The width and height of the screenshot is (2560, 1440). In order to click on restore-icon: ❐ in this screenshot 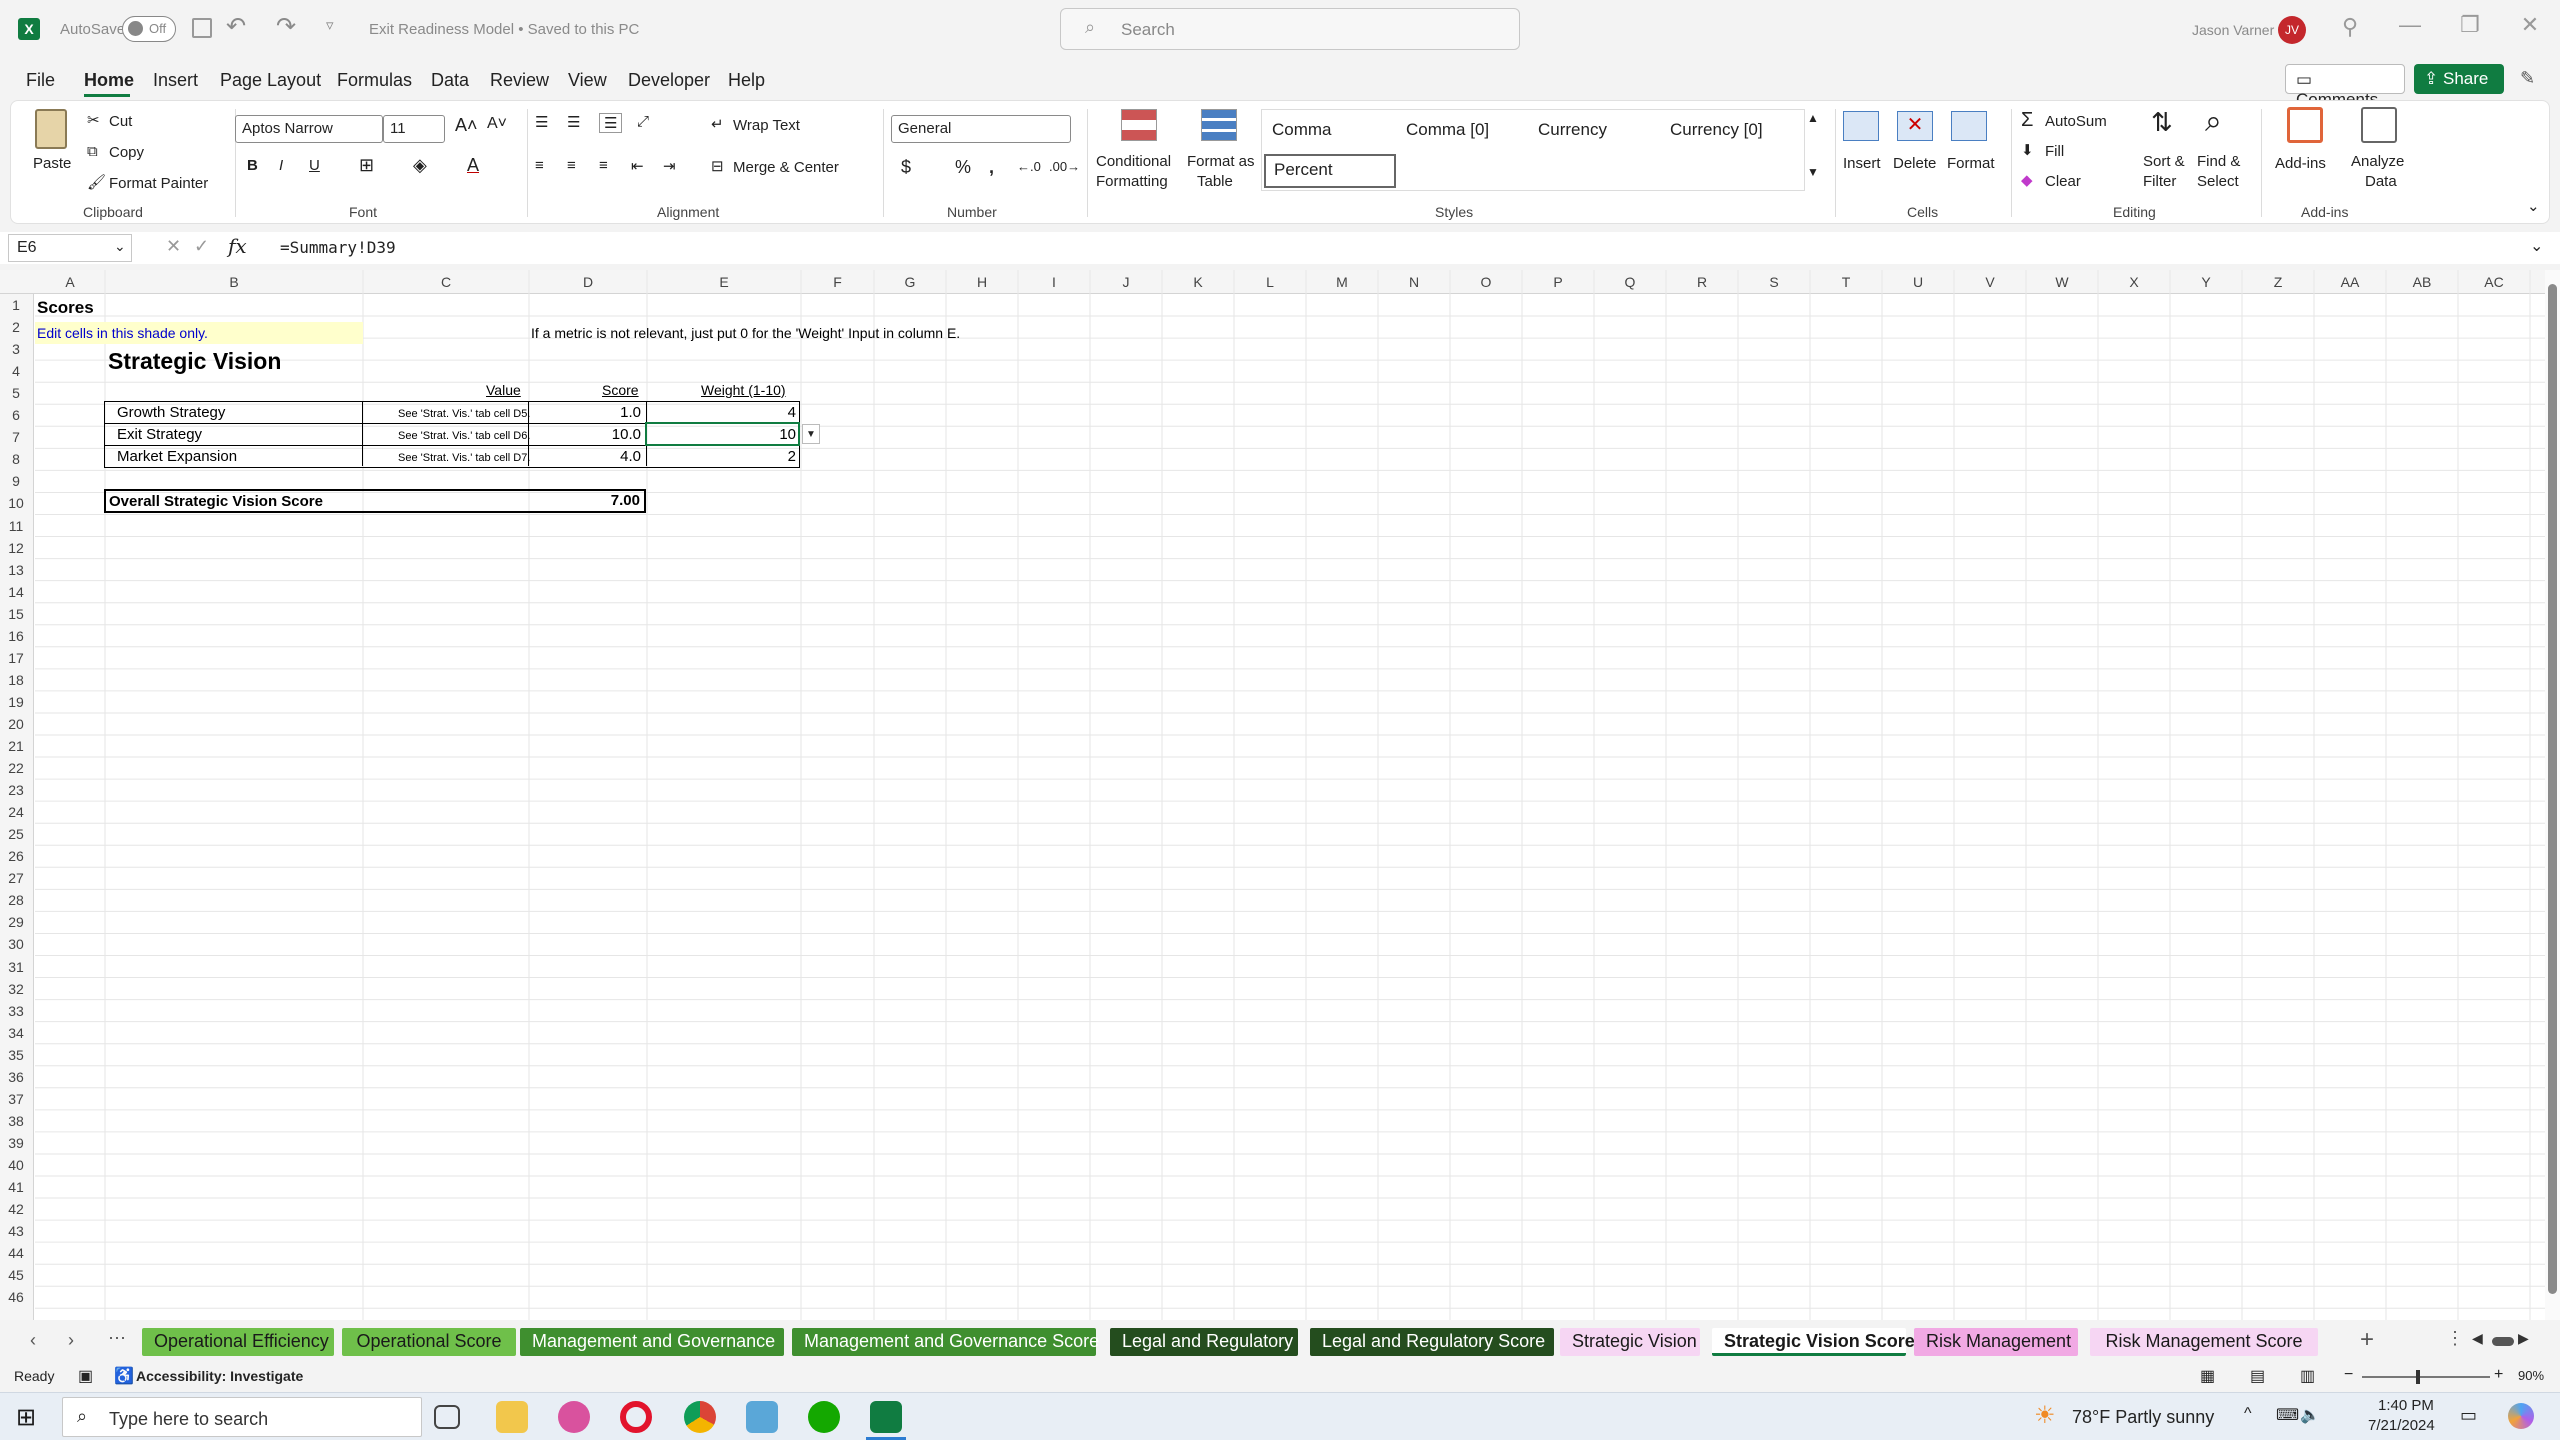, I will do `click(2470, 25)`.